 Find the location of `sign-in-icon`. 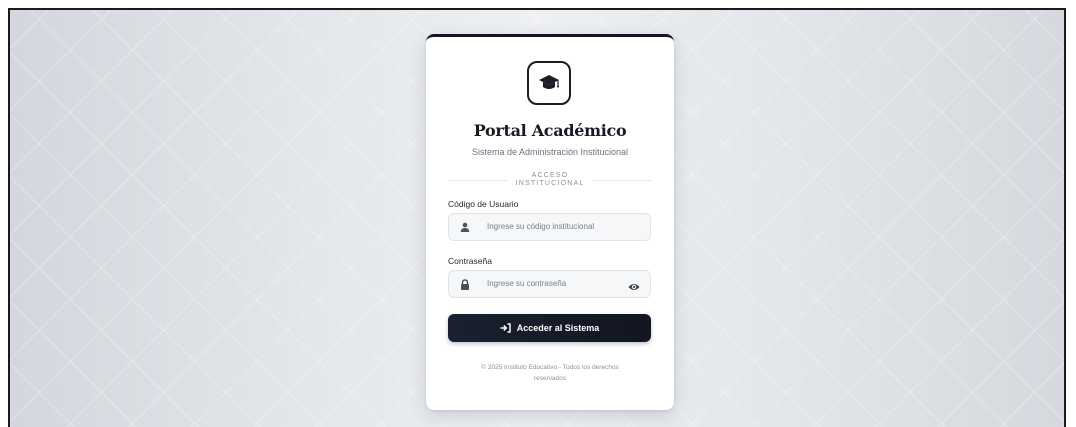

sign-in-icon is located at coordinates (505, 328).